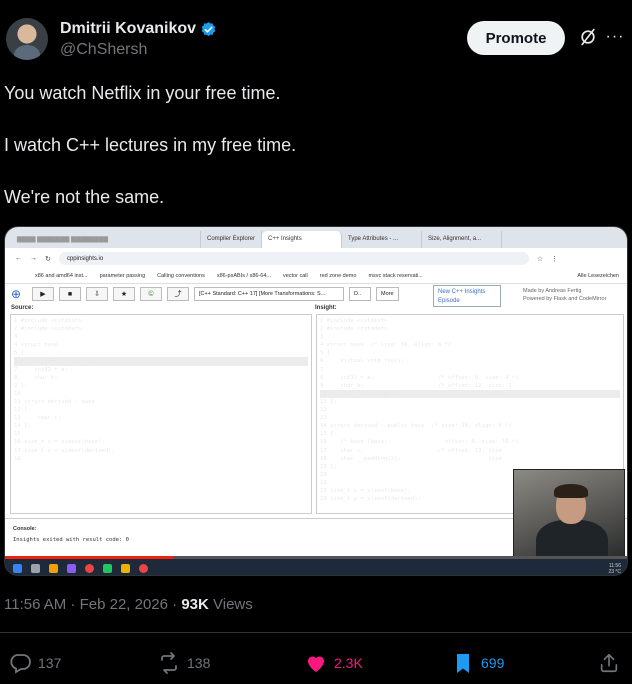 The width and height of the screenshot is (632, 684). I want to click on insight-code-line: 8 int32_t a; /* offset: 8, size: 4 */, so click(419, 377).